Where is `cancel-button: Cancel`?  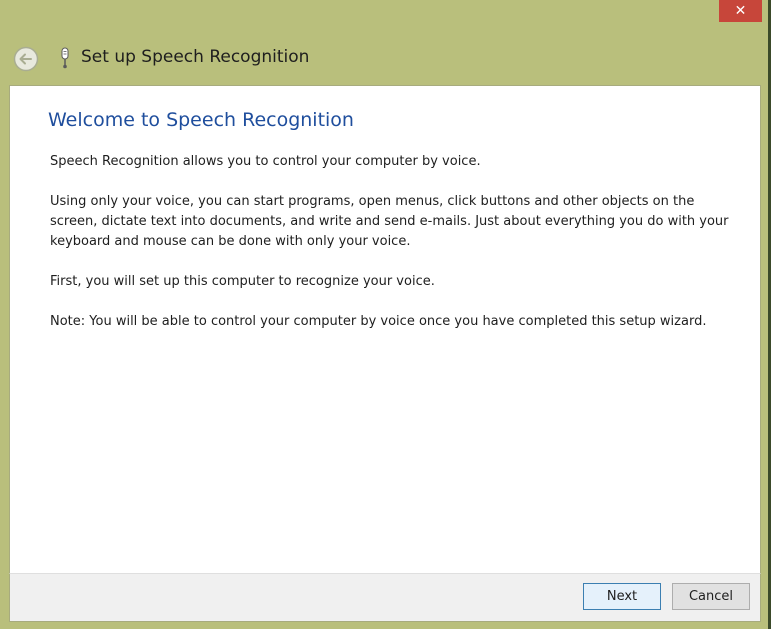
cancel-button: Cancel is located at coordinates (711, 596).